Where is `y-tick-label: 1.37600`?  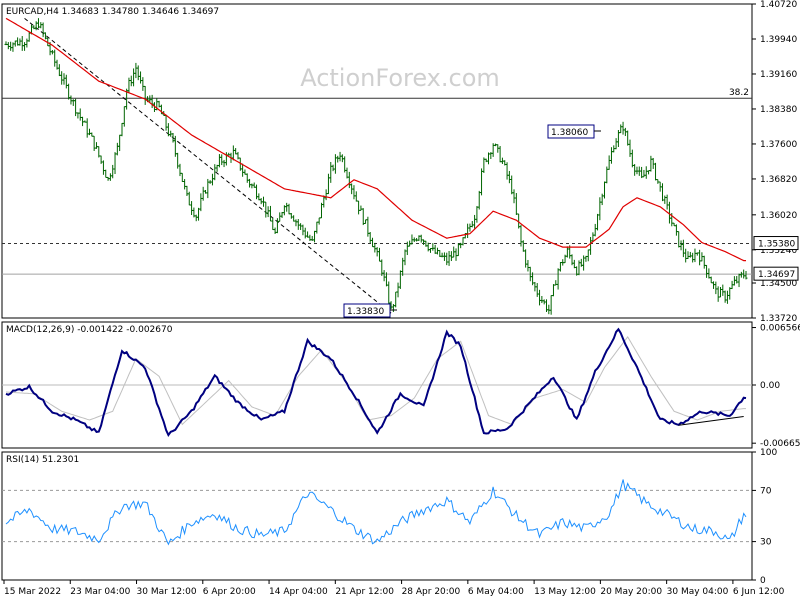
y-tick-label: 1.37600 is located at coordinates (778, 145).